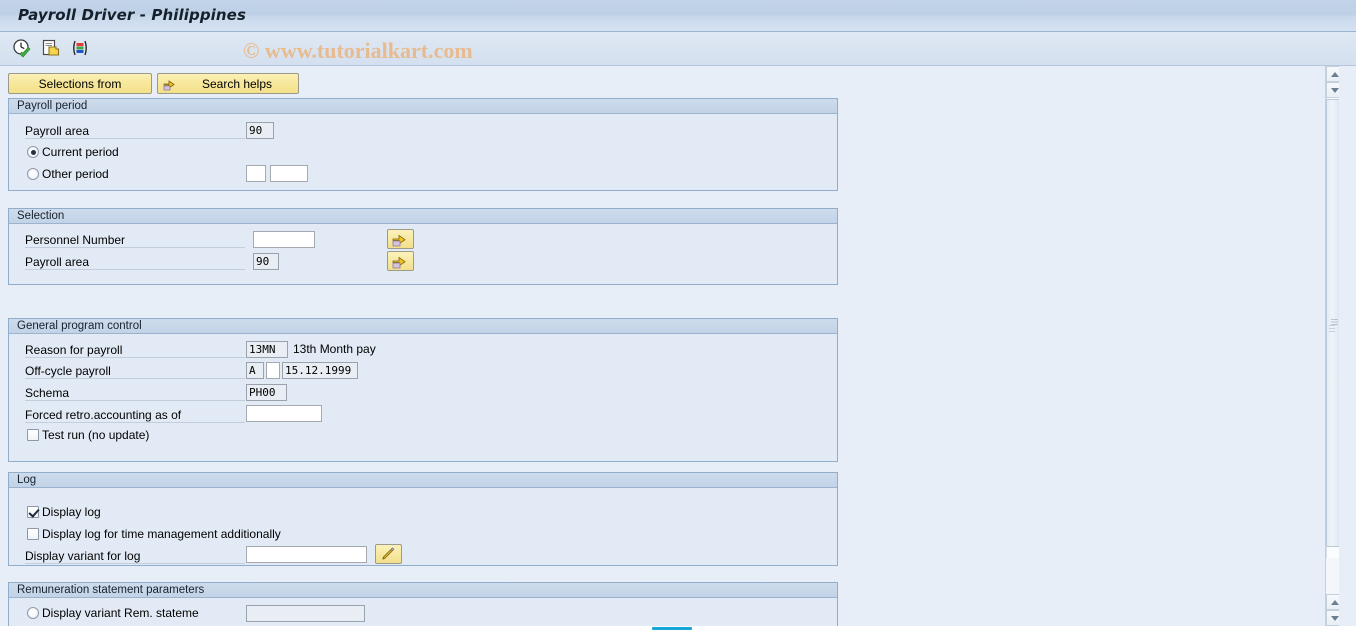  I want to click on forced-retro-accounting-label: Forced retro.accounting as of, so click(103, 415).